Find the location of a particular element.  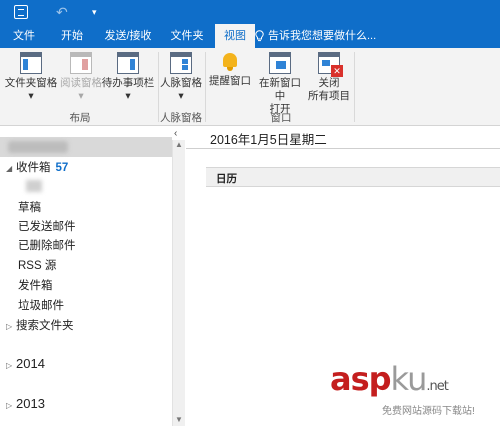

unread-count: 57 is located at coordinates (62, 168).